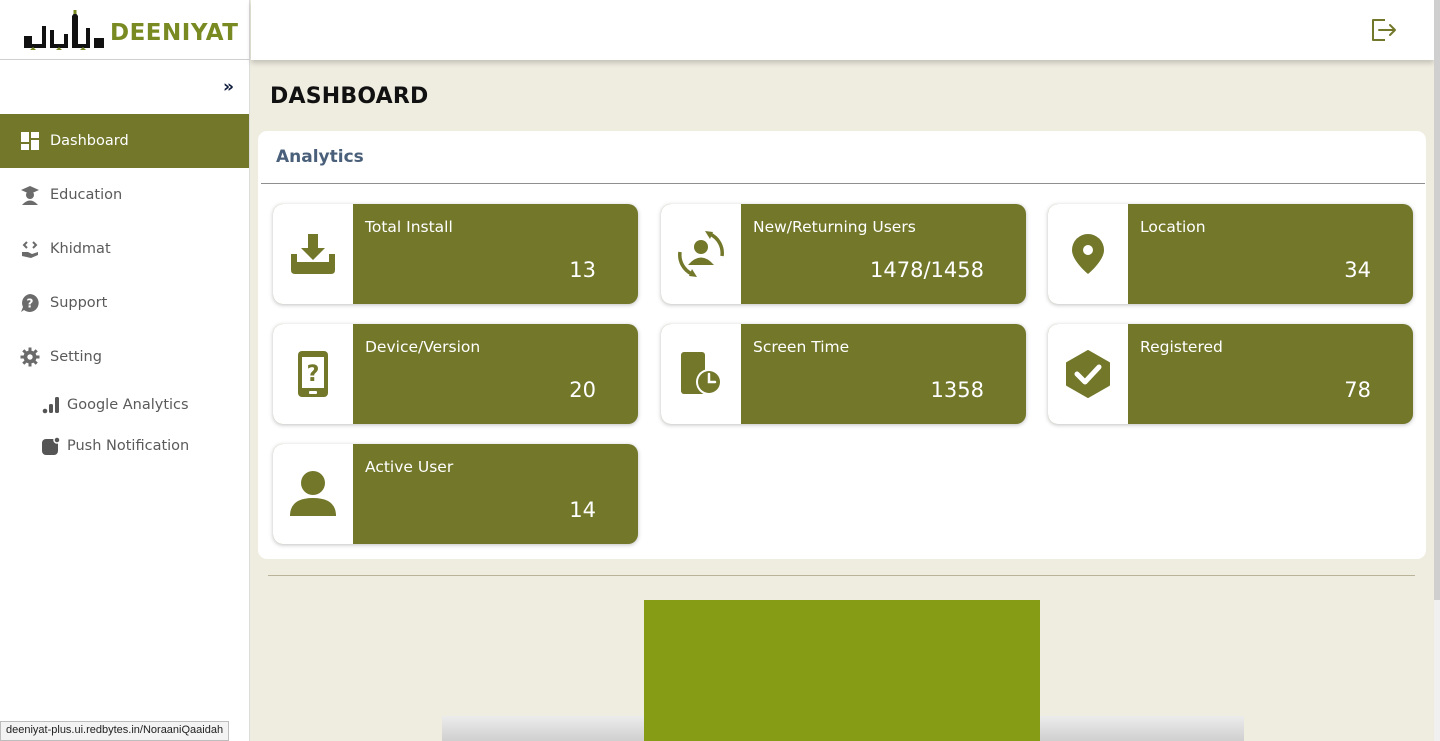 The image size is (1440, 741). I want to click on stat-label: Device/Version, so click(423, 347).